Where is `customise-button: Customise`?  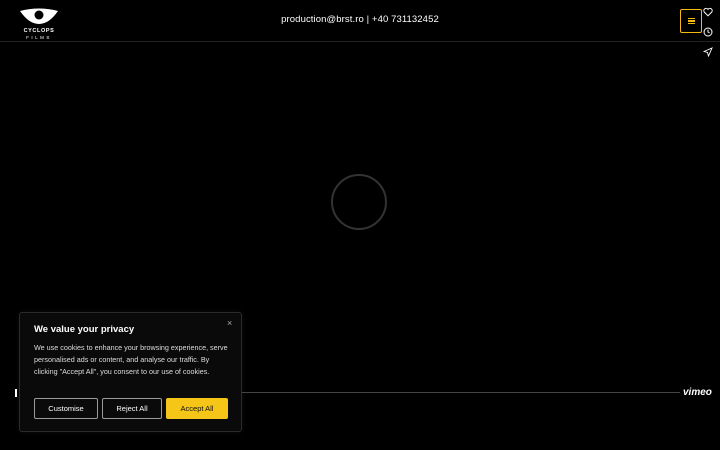
customise-button: Customise is located at coordinates (66, 408).